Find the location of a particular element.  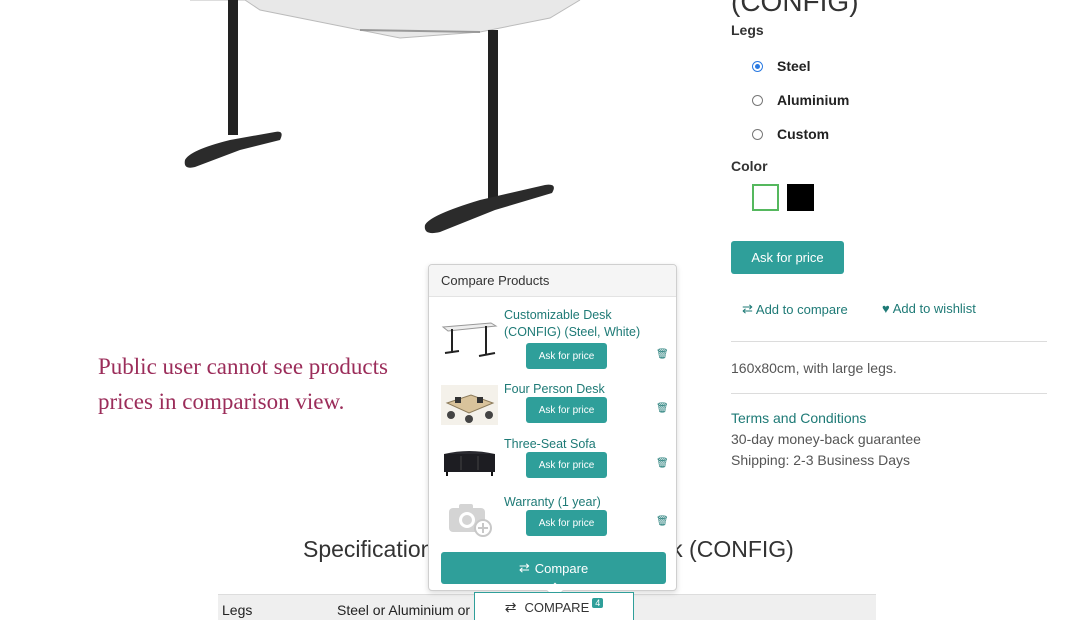

legs-option-label: Custom is located at coordinates (803, 134).